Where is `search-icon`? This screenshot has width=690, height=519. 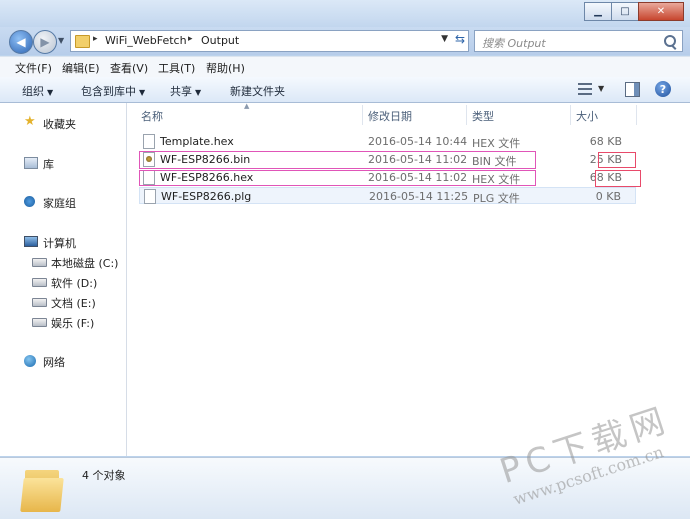
search-icon is located at coordinates (670, 41).